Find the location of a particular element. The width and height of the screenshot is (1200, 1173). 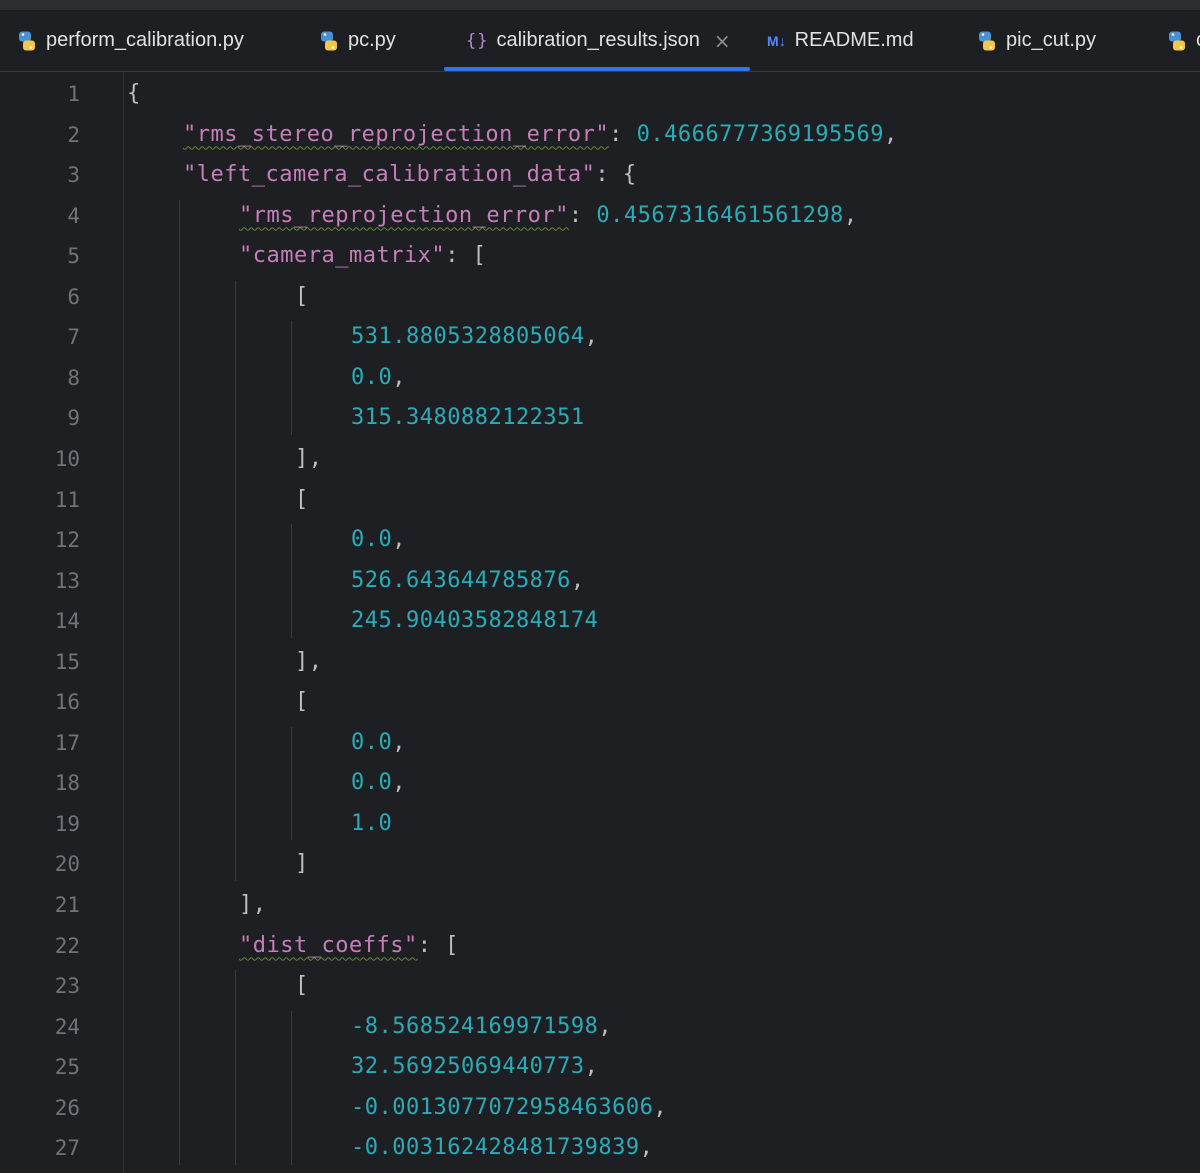

code-line: 20] is located at coordinates (600, 864).